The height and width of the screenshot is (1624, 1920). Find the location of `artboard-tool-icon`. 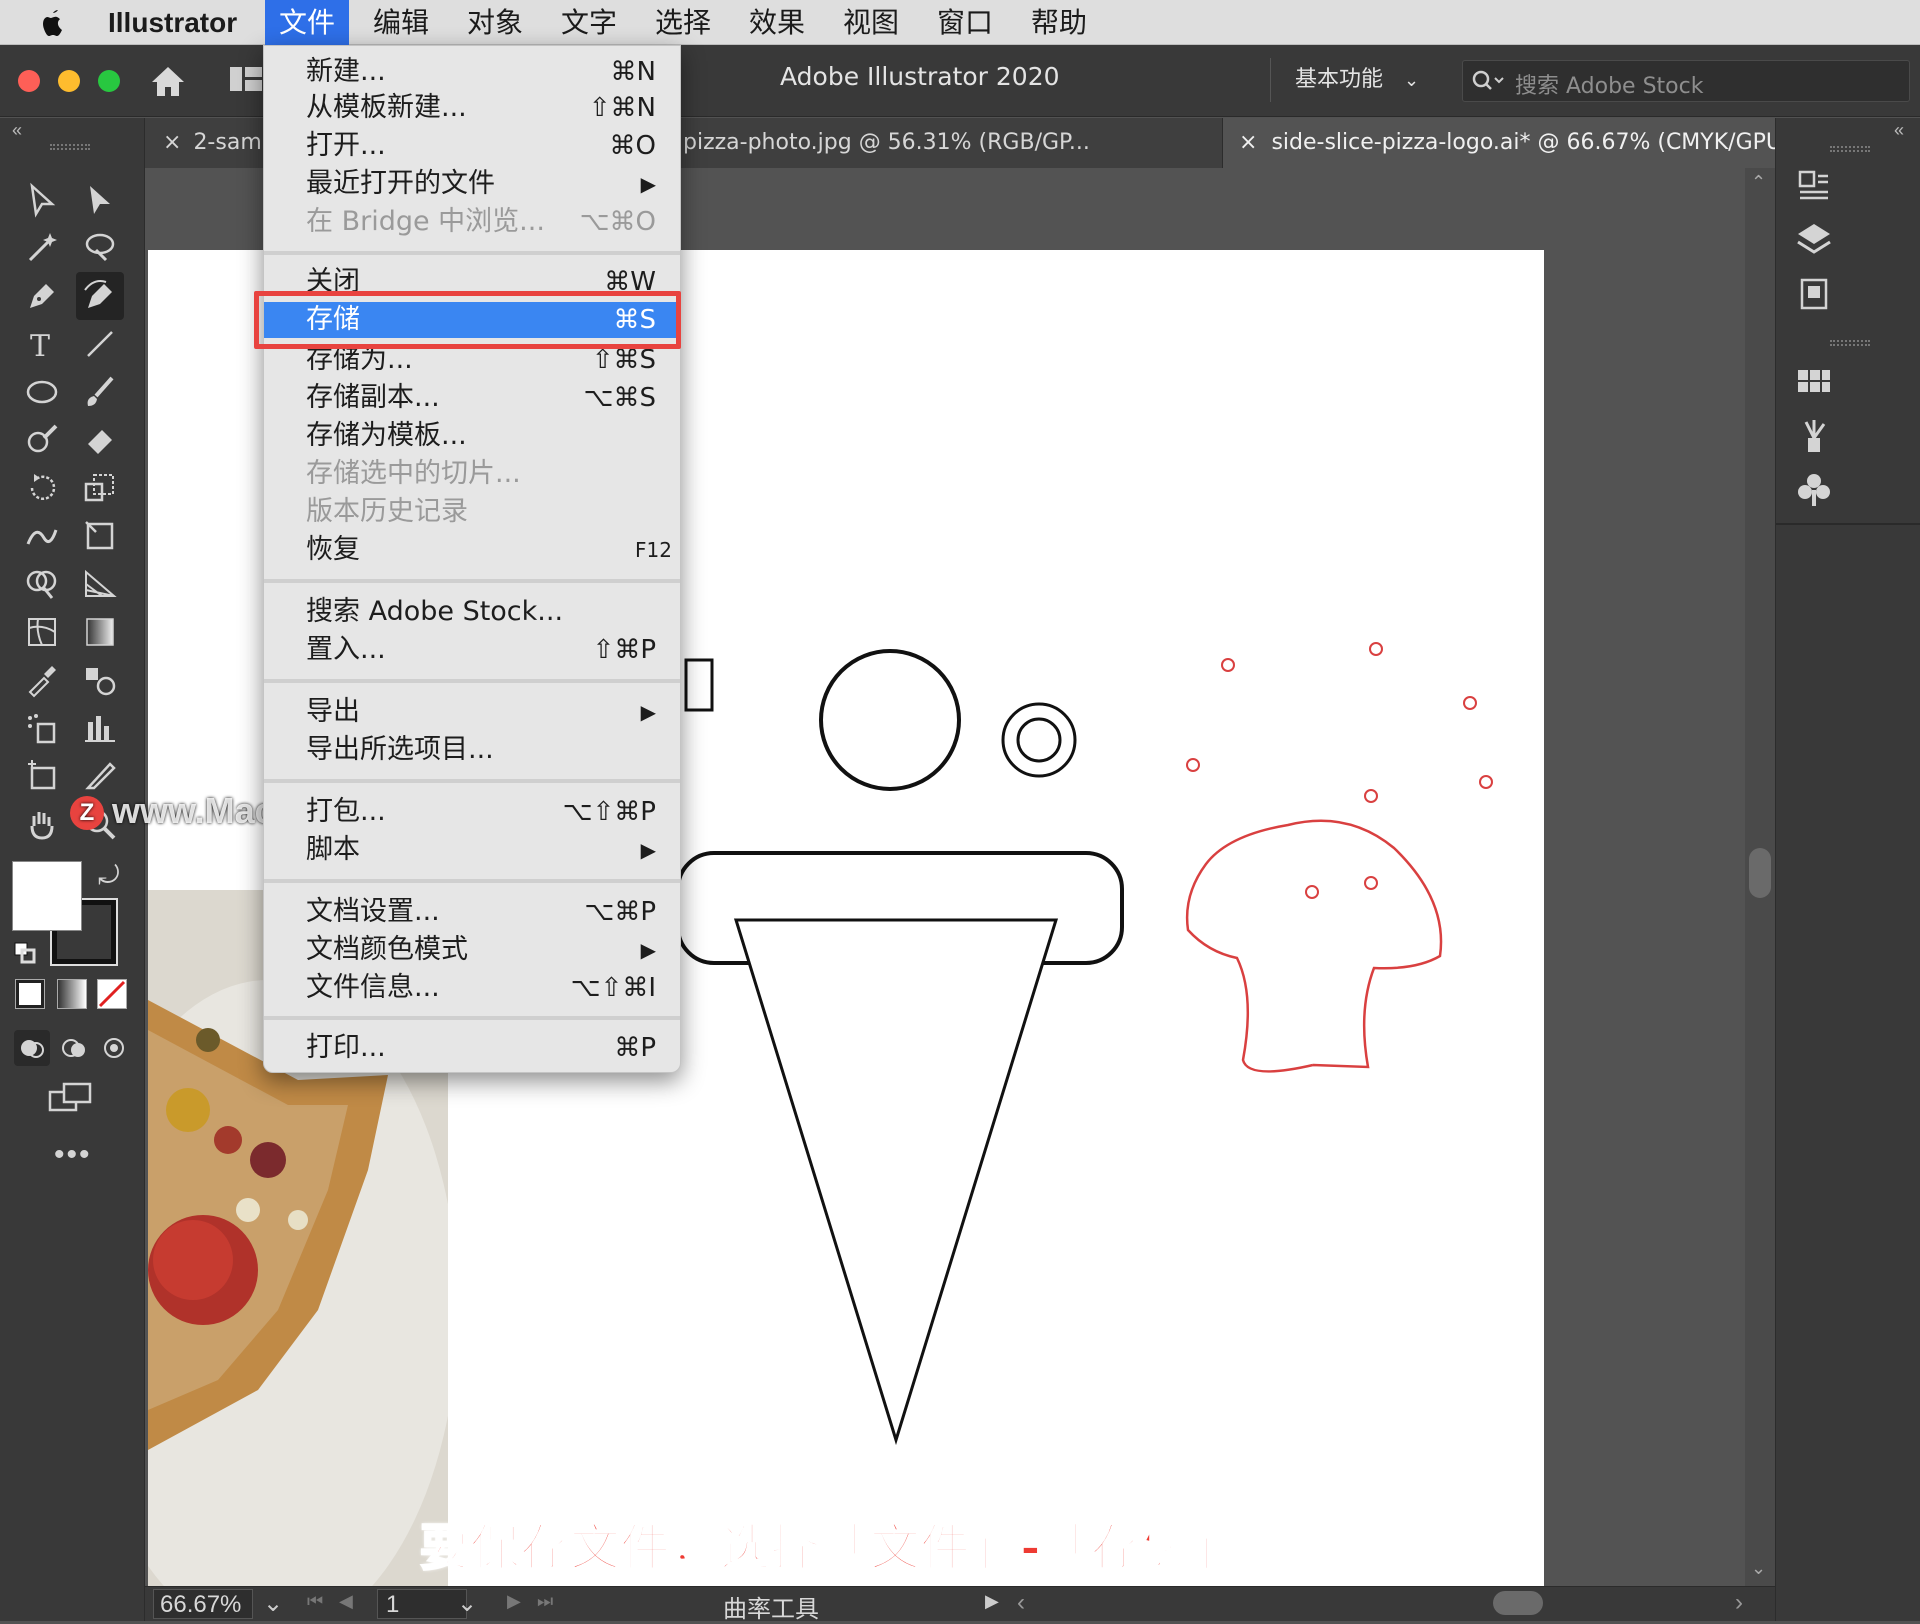

artboard-tool-icon is located at coordinates (42, 776).